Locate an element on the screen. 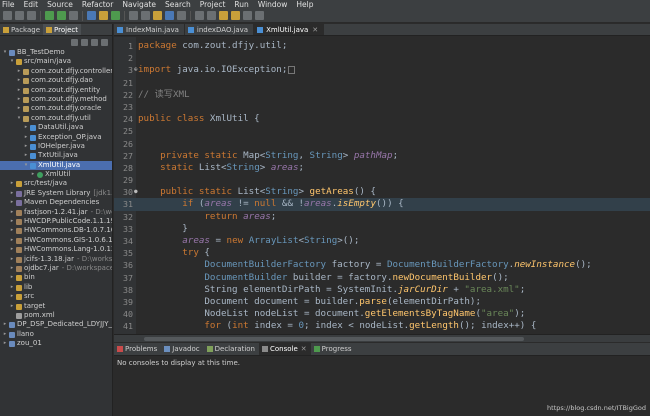  forward-icon is located at coordinates (247, 15).